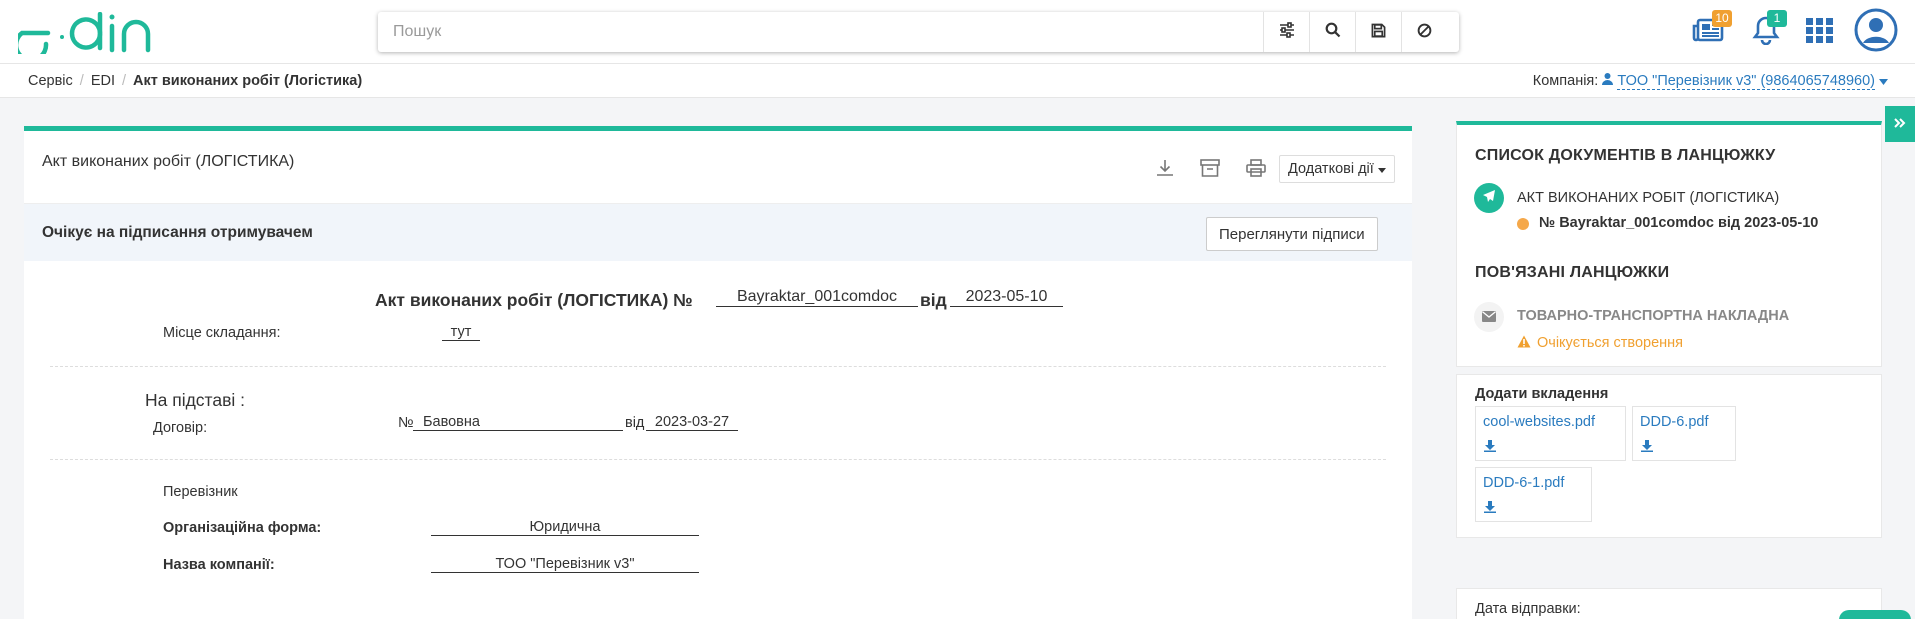 This screenshot has width=1915, height=619. I want to click on view-signatures-button: Переглянути підписи, so click(1292, 234).